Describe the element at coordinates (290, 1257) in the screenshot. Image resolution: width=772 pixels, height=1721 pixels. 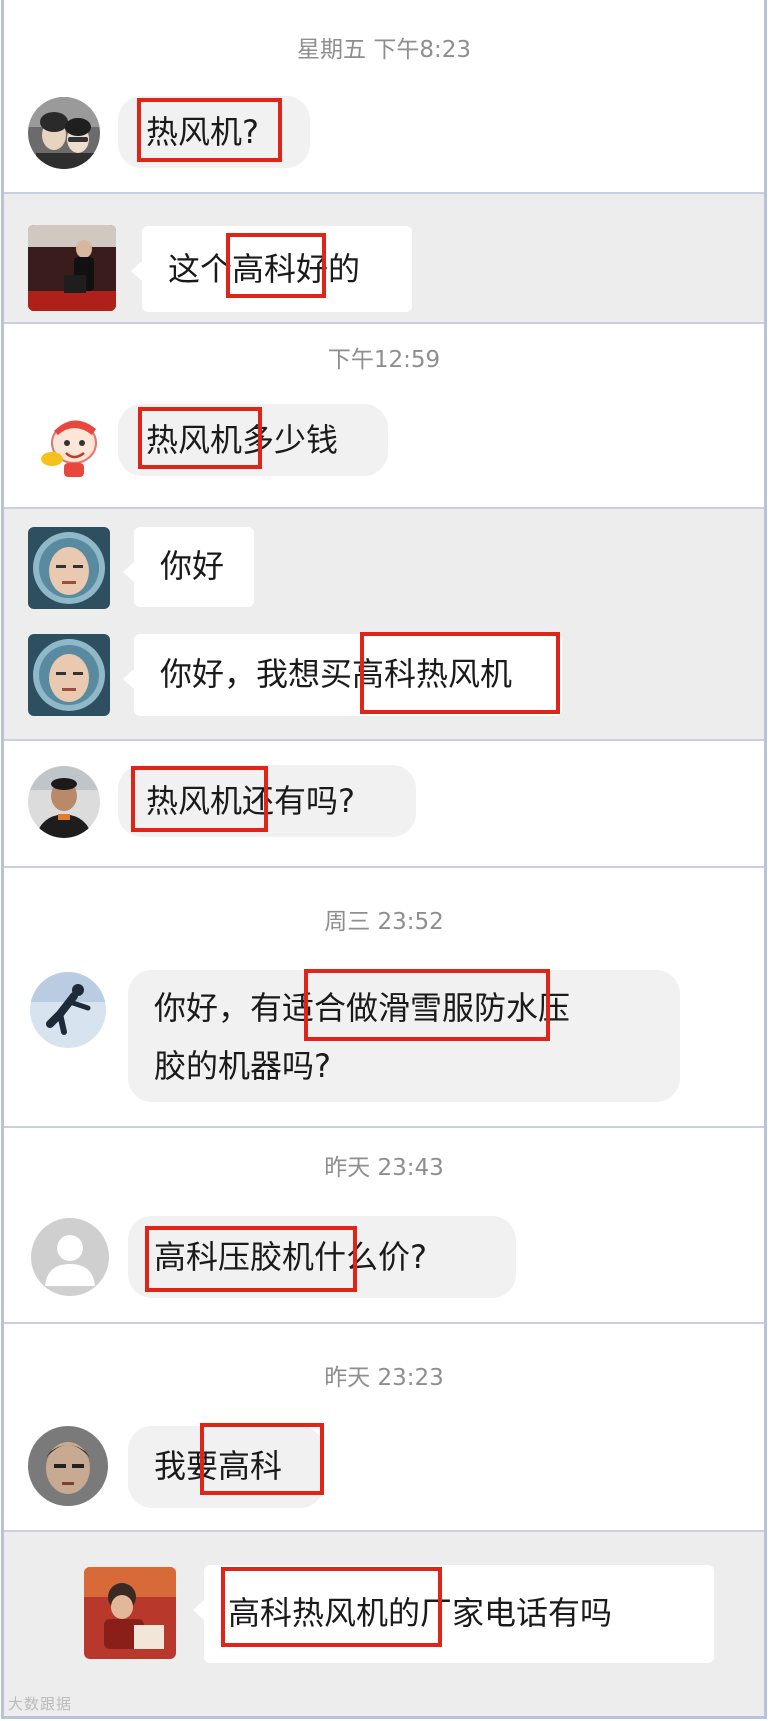
I see `message-text: 高科压胶机什么价?` at that location.